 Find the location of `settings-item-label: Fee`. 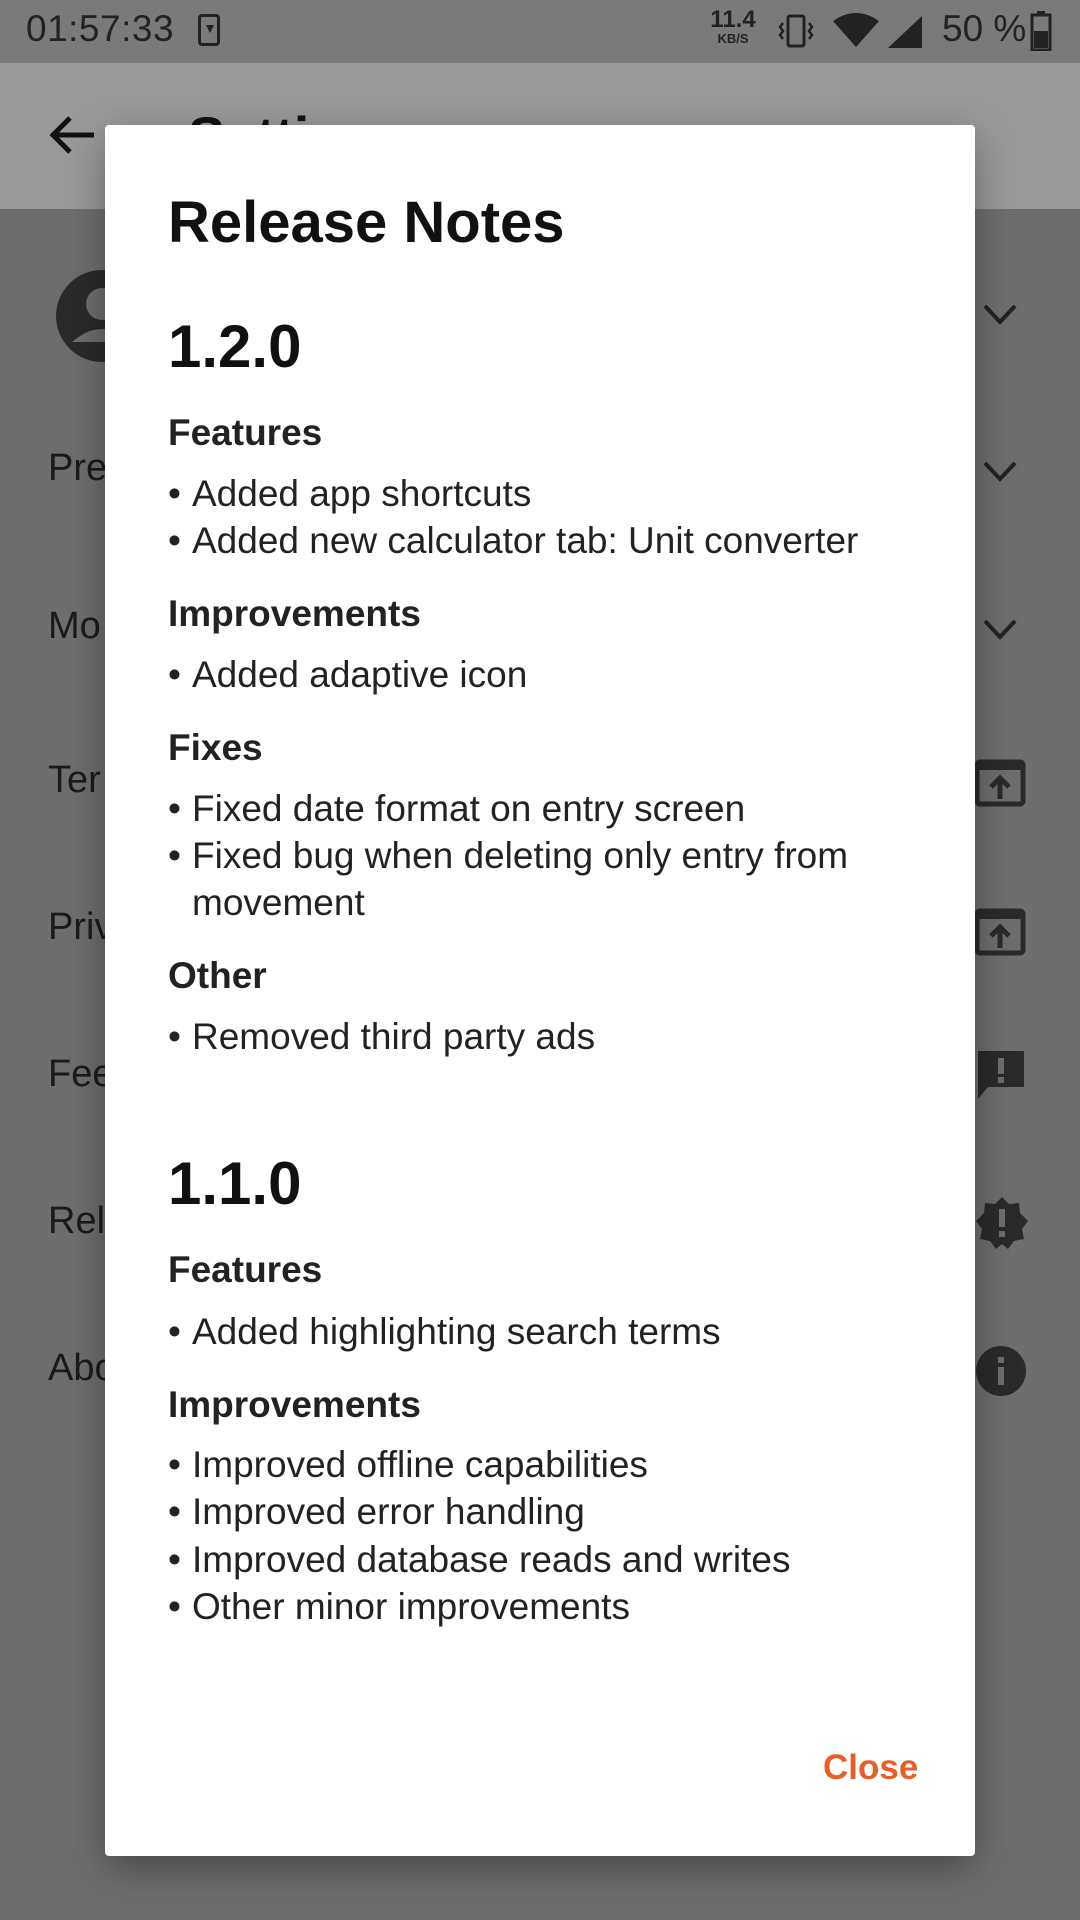

settings-item-label: Fee is located at coordinates (80, 1074).